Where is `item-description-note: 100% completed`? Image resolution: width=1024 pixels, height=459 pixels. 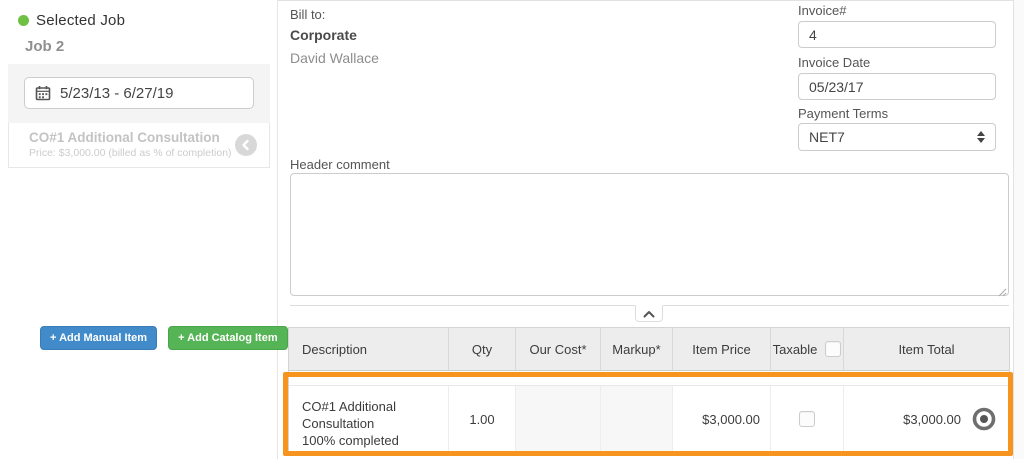
item-description-note: 100% completed is located at coordinates (350, 440).